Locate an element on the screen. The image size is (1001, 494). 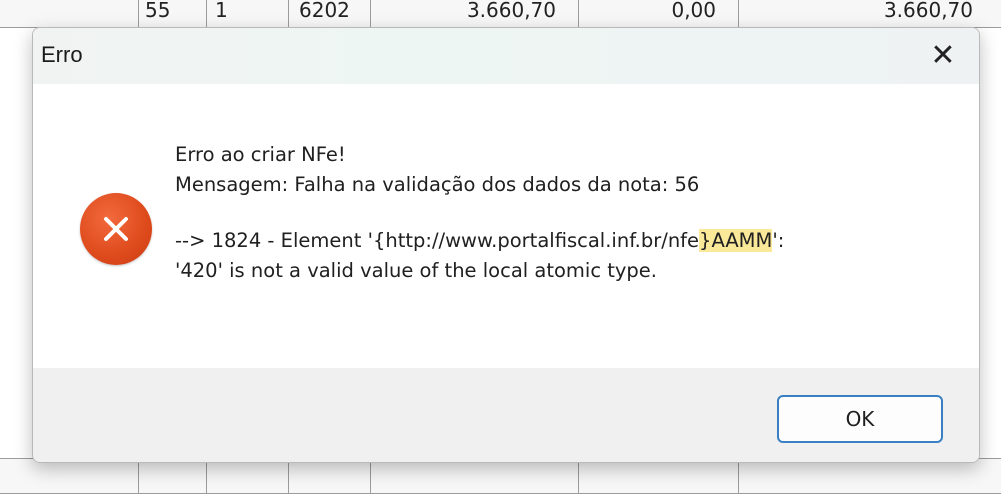
ok-button: OK is located at coordinates (860, 419).